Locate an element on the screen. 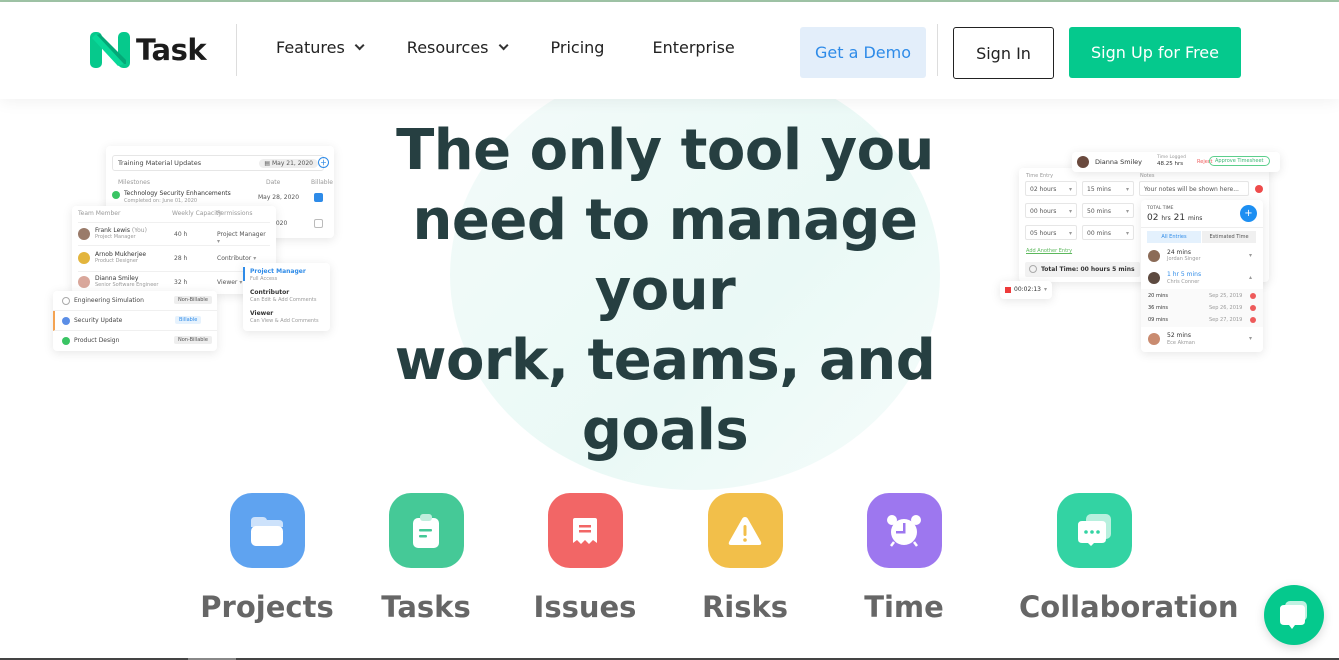  header-divider is located at coordinates (937, 50).